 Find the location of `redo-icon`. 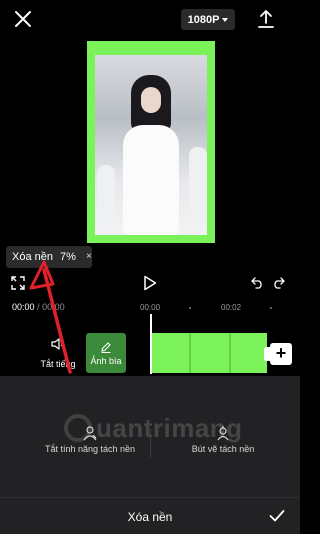

redo-icon is located at coordinates (278, 282).